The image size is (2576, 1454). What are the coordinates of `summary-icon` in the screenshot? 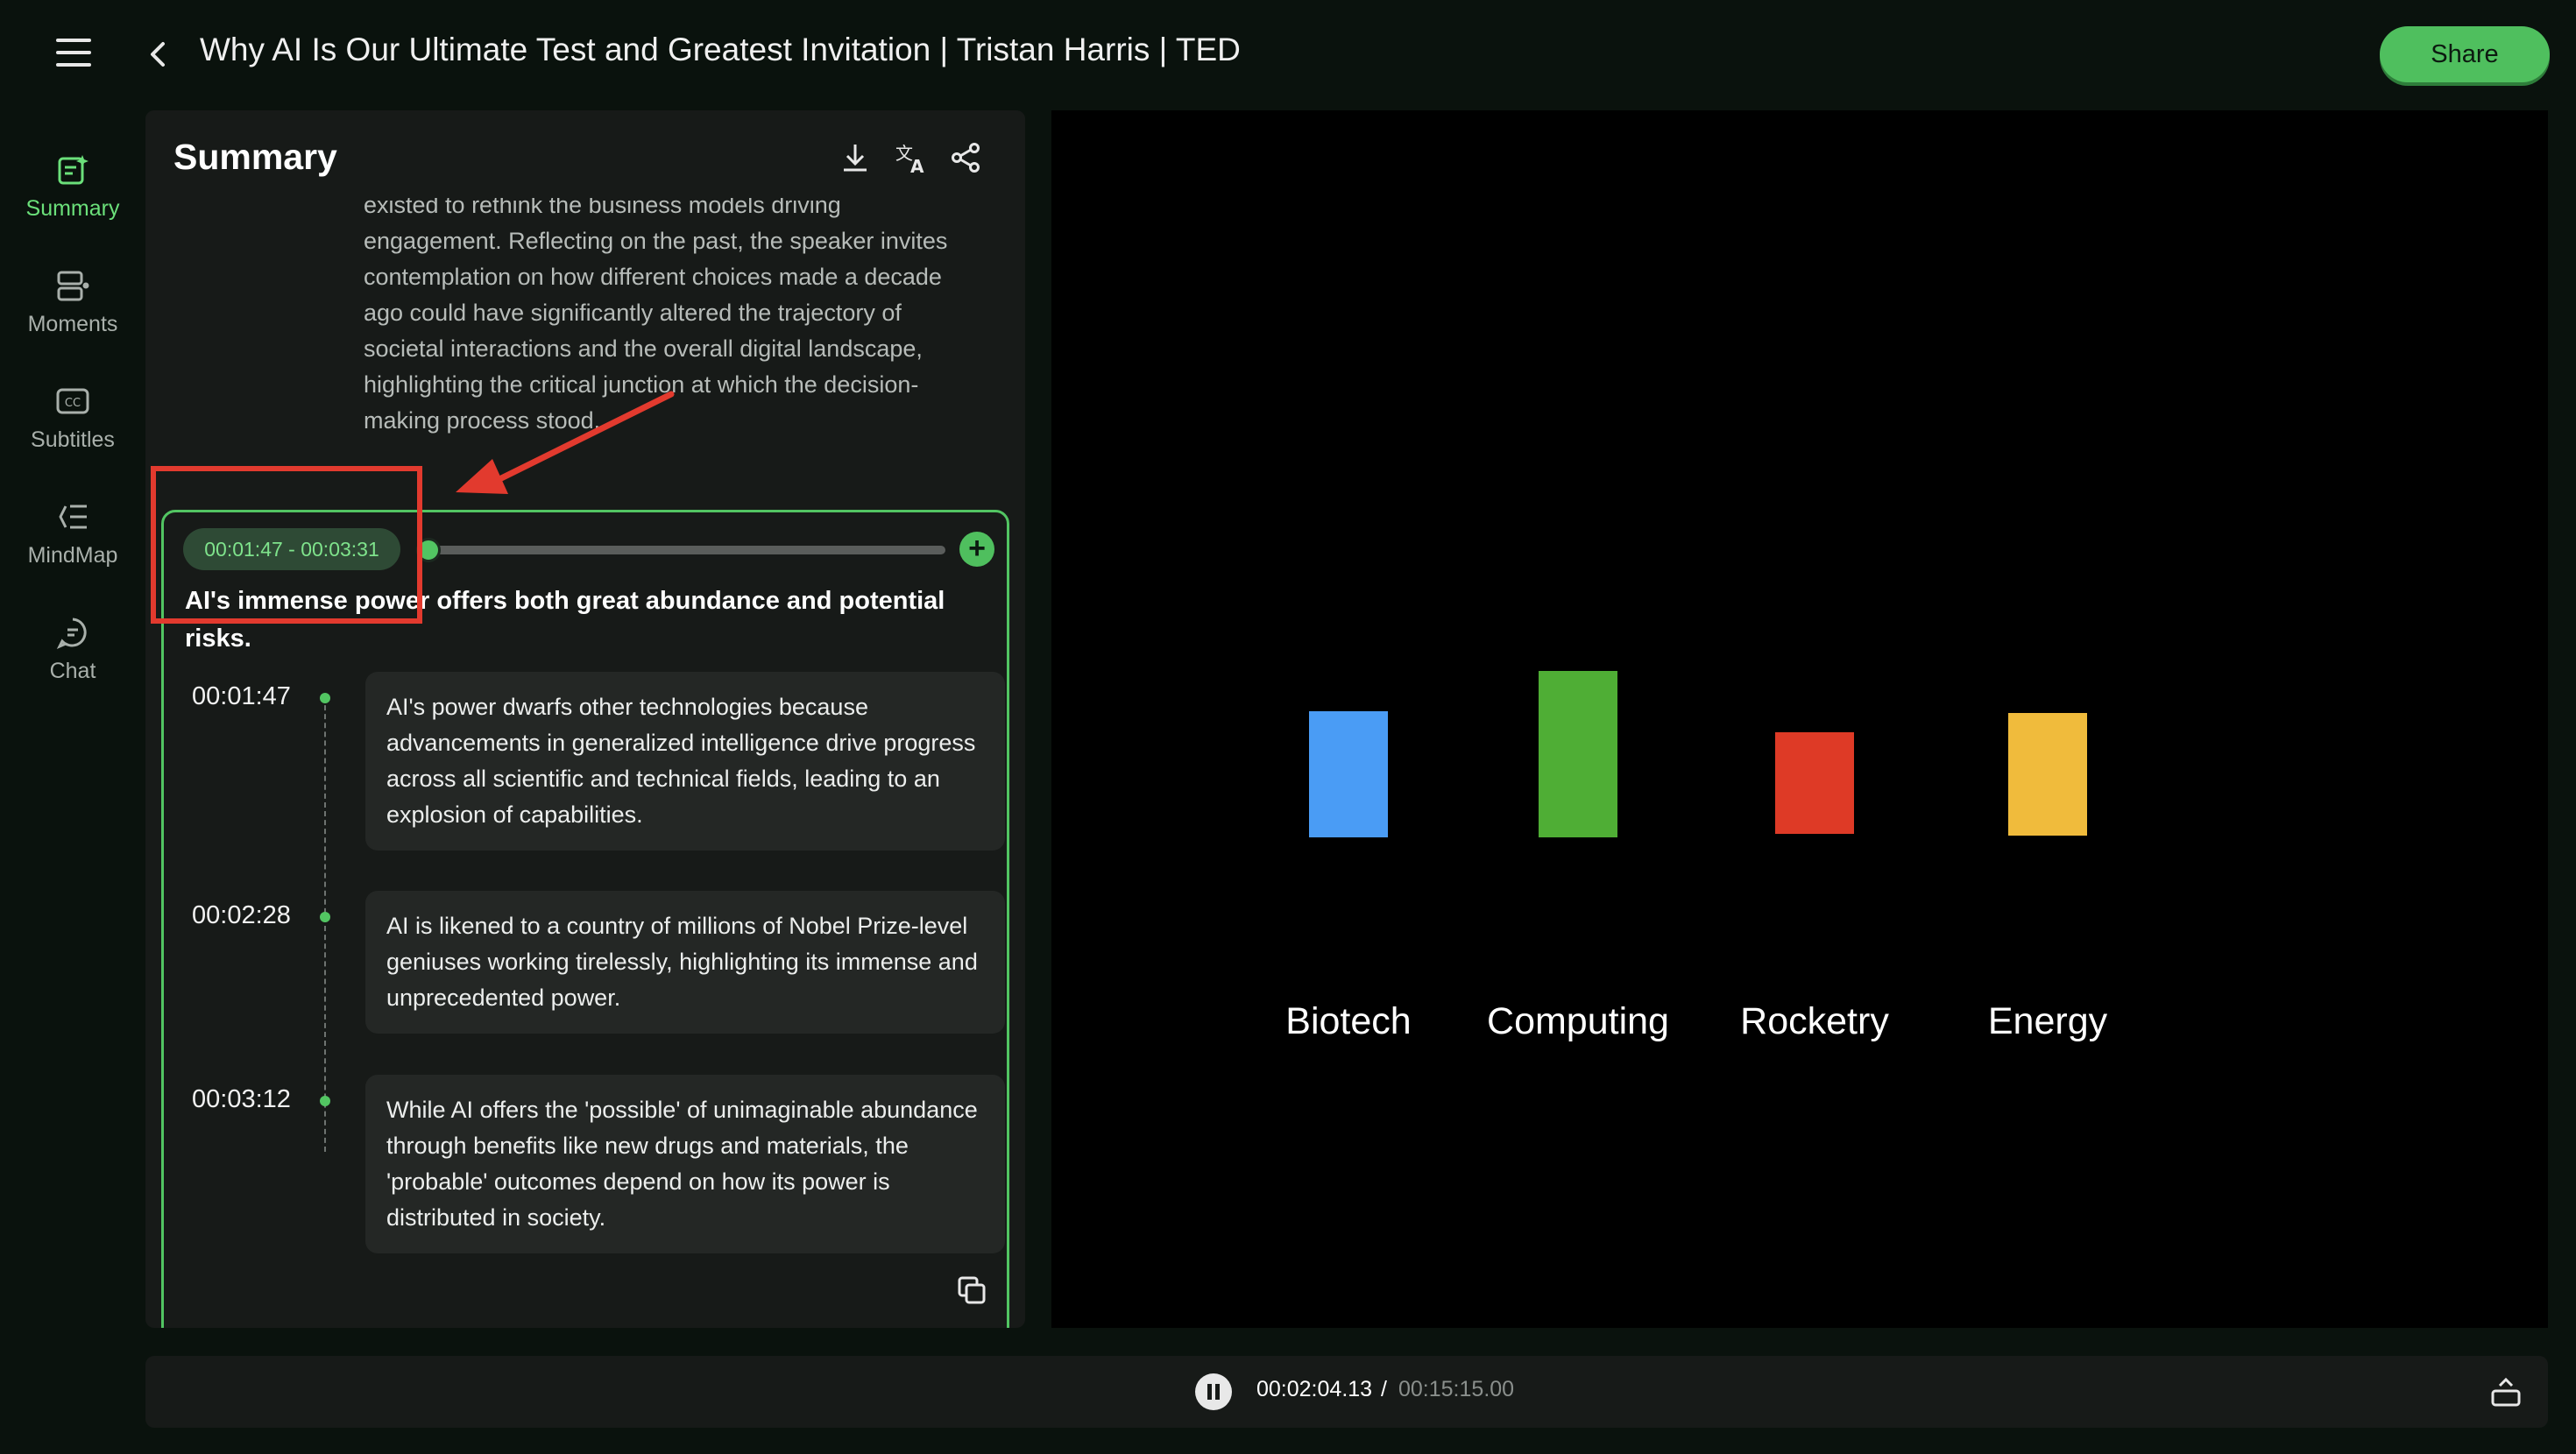 It's located at (73, 170).